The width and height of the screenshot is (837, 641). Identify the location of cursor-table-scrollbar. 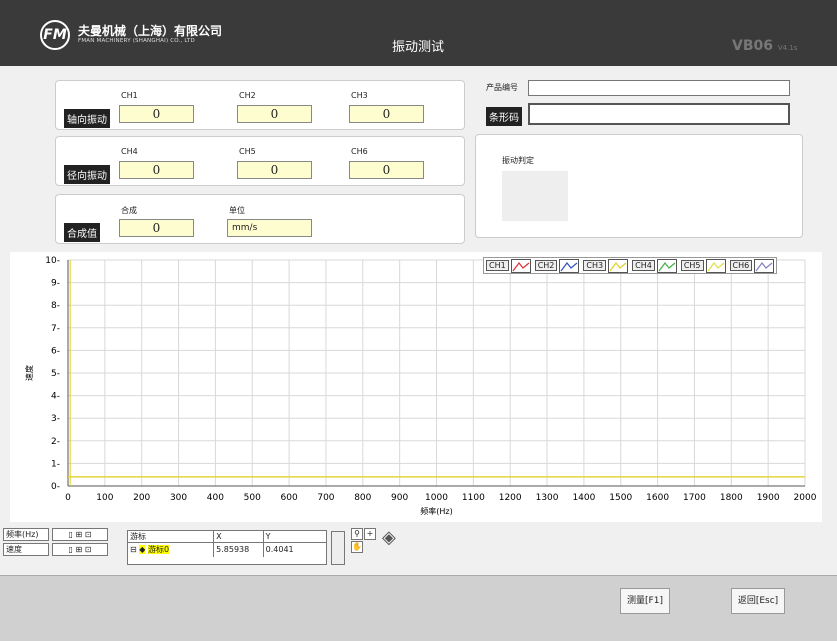
(338, 548).